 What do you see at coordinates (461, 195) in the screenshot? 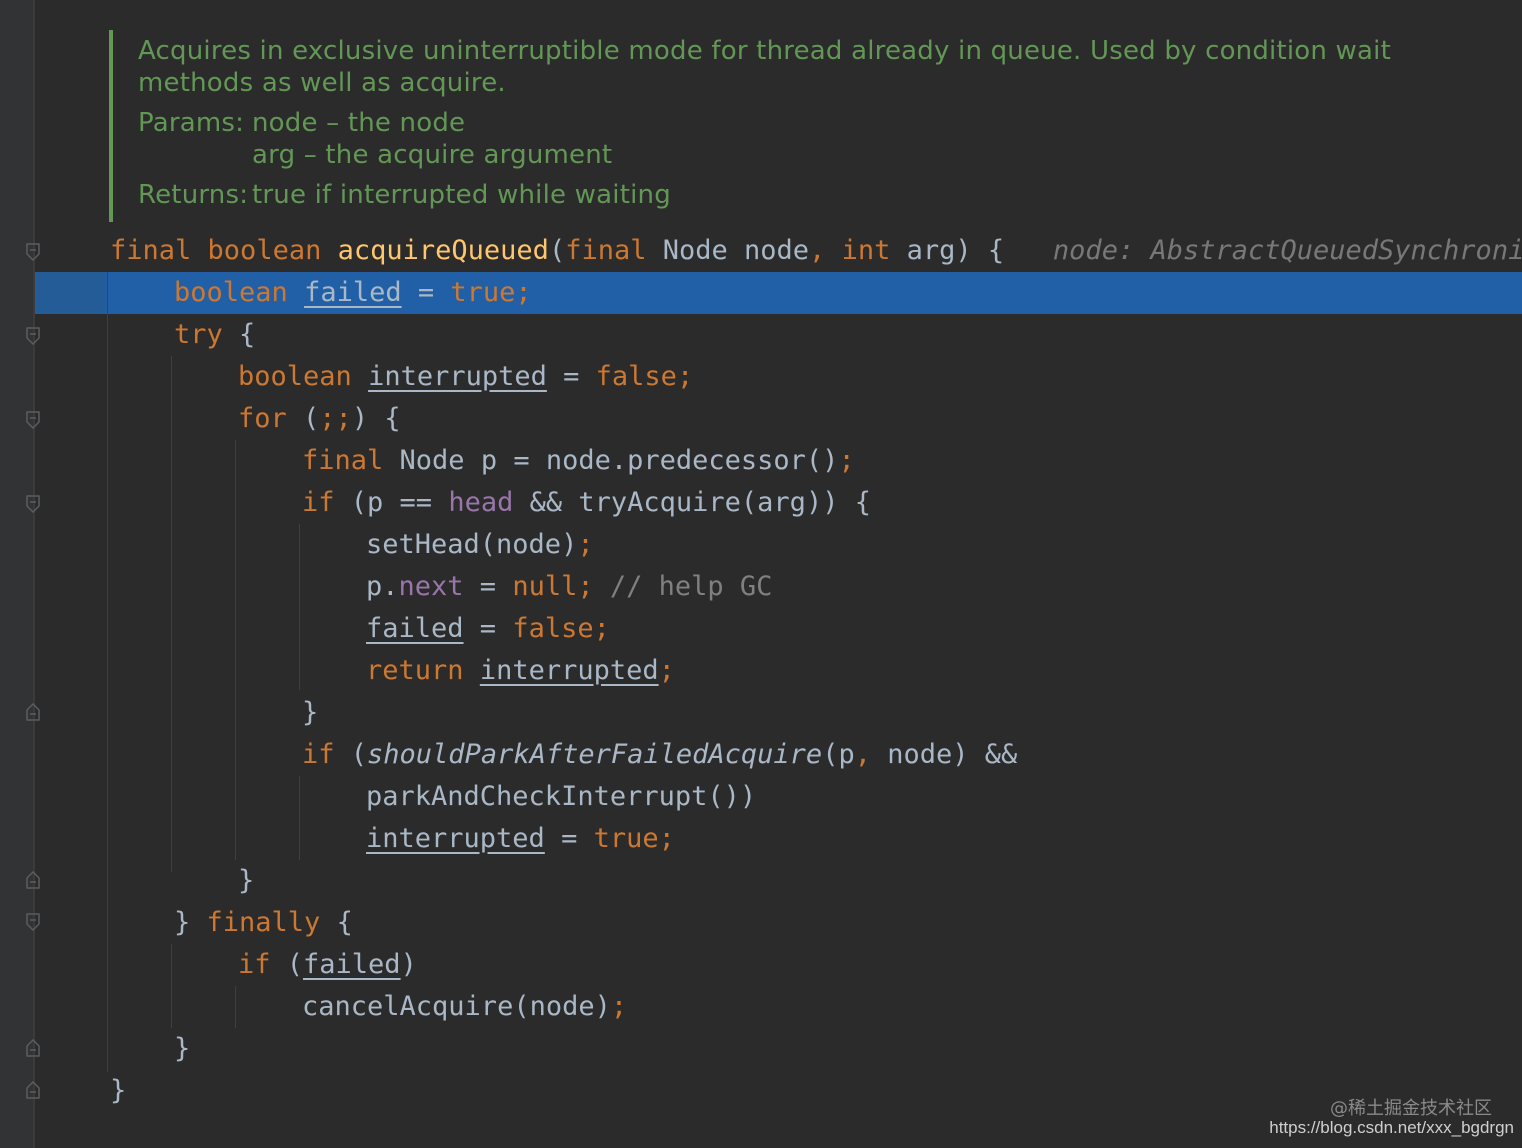
I see `javadoc-returns: true if interrupted while waiting` at bounding box center [461, 195].